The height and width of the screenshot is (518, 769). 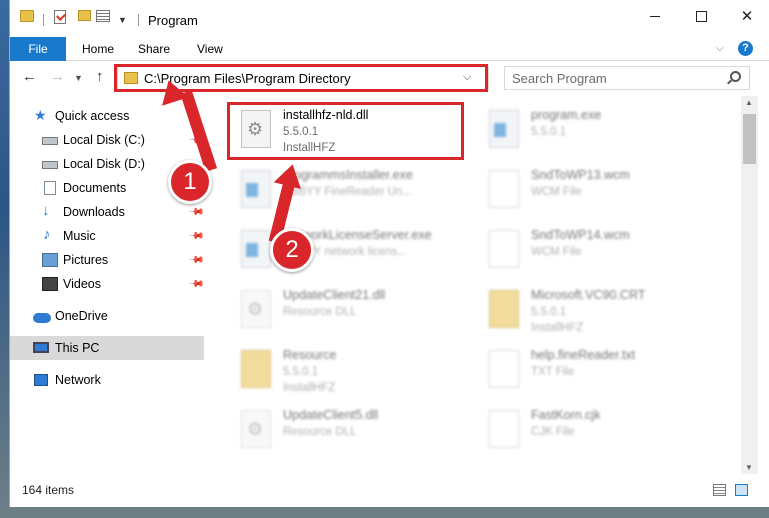 I want to click on search-box: Search Program, so click(x=627, y=78).